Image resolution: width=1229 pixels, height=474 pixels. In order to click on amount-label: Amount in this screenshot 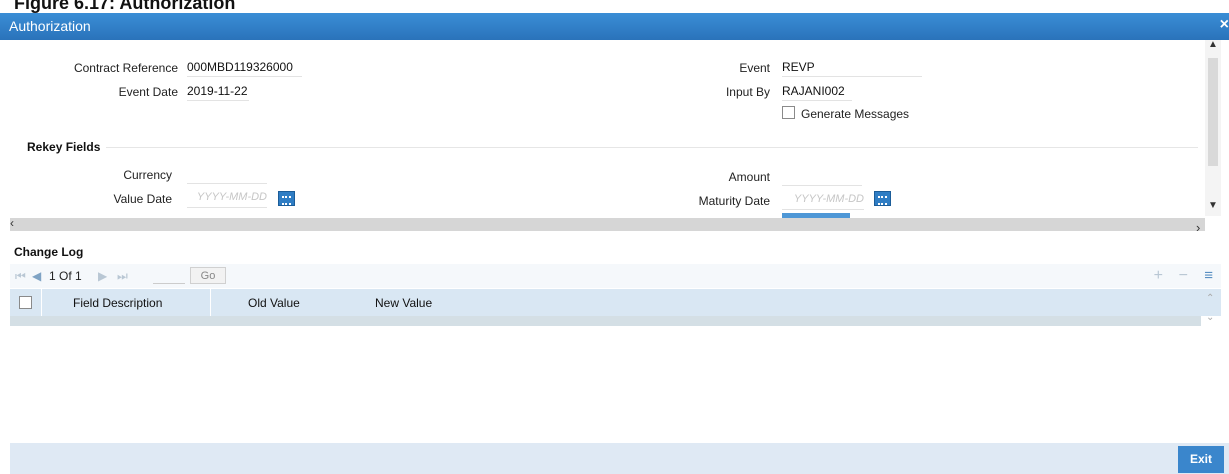, I will do `click(749, 177)`.